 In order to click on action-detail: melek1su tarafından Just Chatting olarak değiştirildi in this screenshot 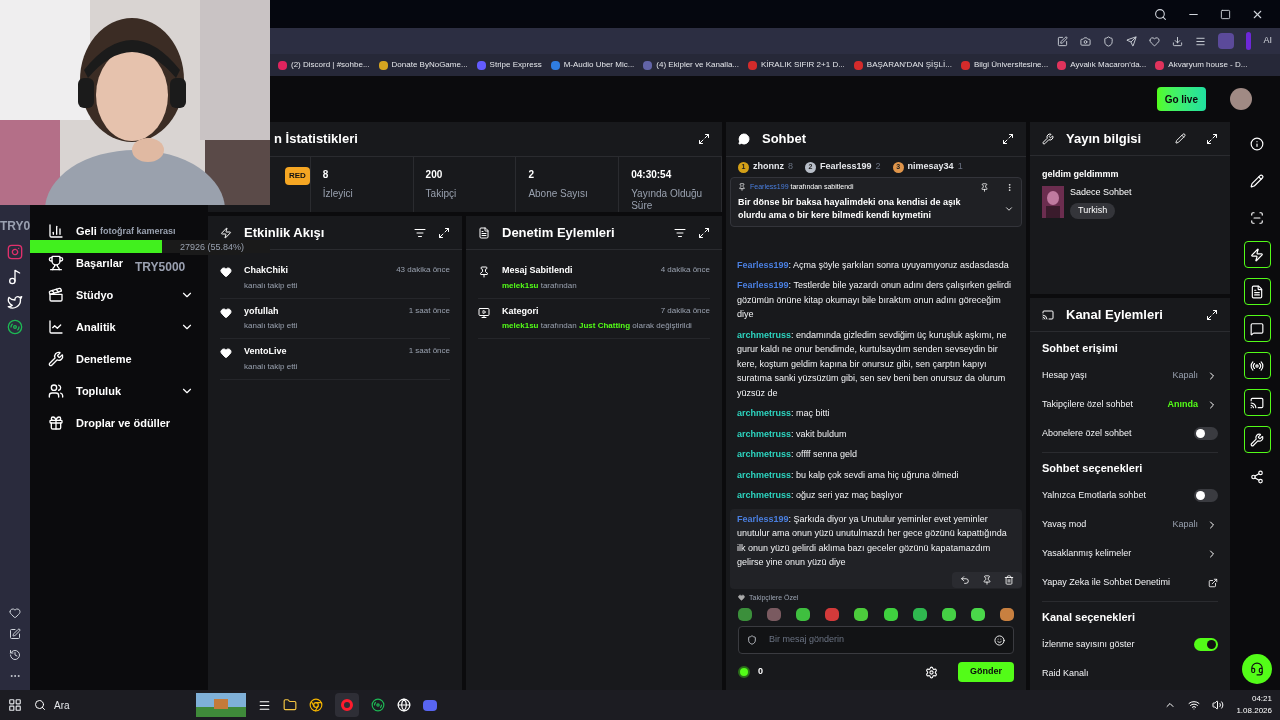, I will do `click(597, 326)`.